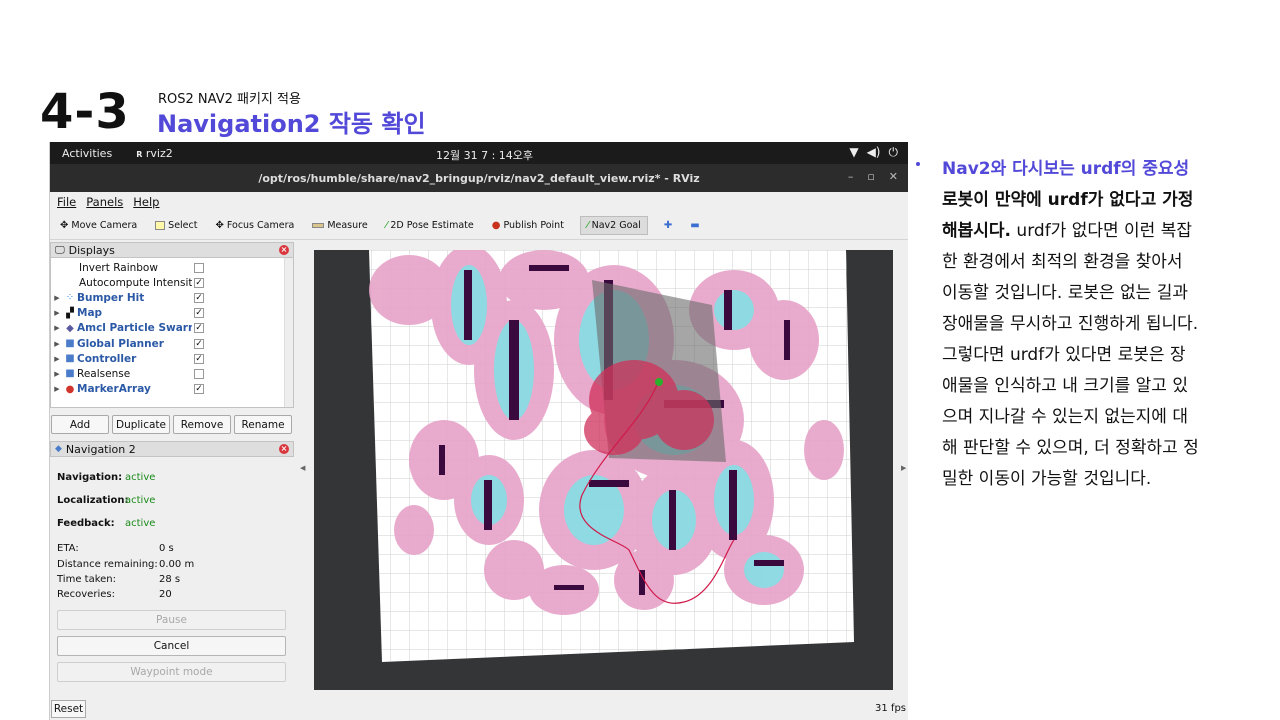 This screenshot has width=1280, height=720. What do you see at coordinates (977, 231) in the screenshot?
I see `notes-bold-fragment: 해봅시다.` at bounding box center [977, 231].